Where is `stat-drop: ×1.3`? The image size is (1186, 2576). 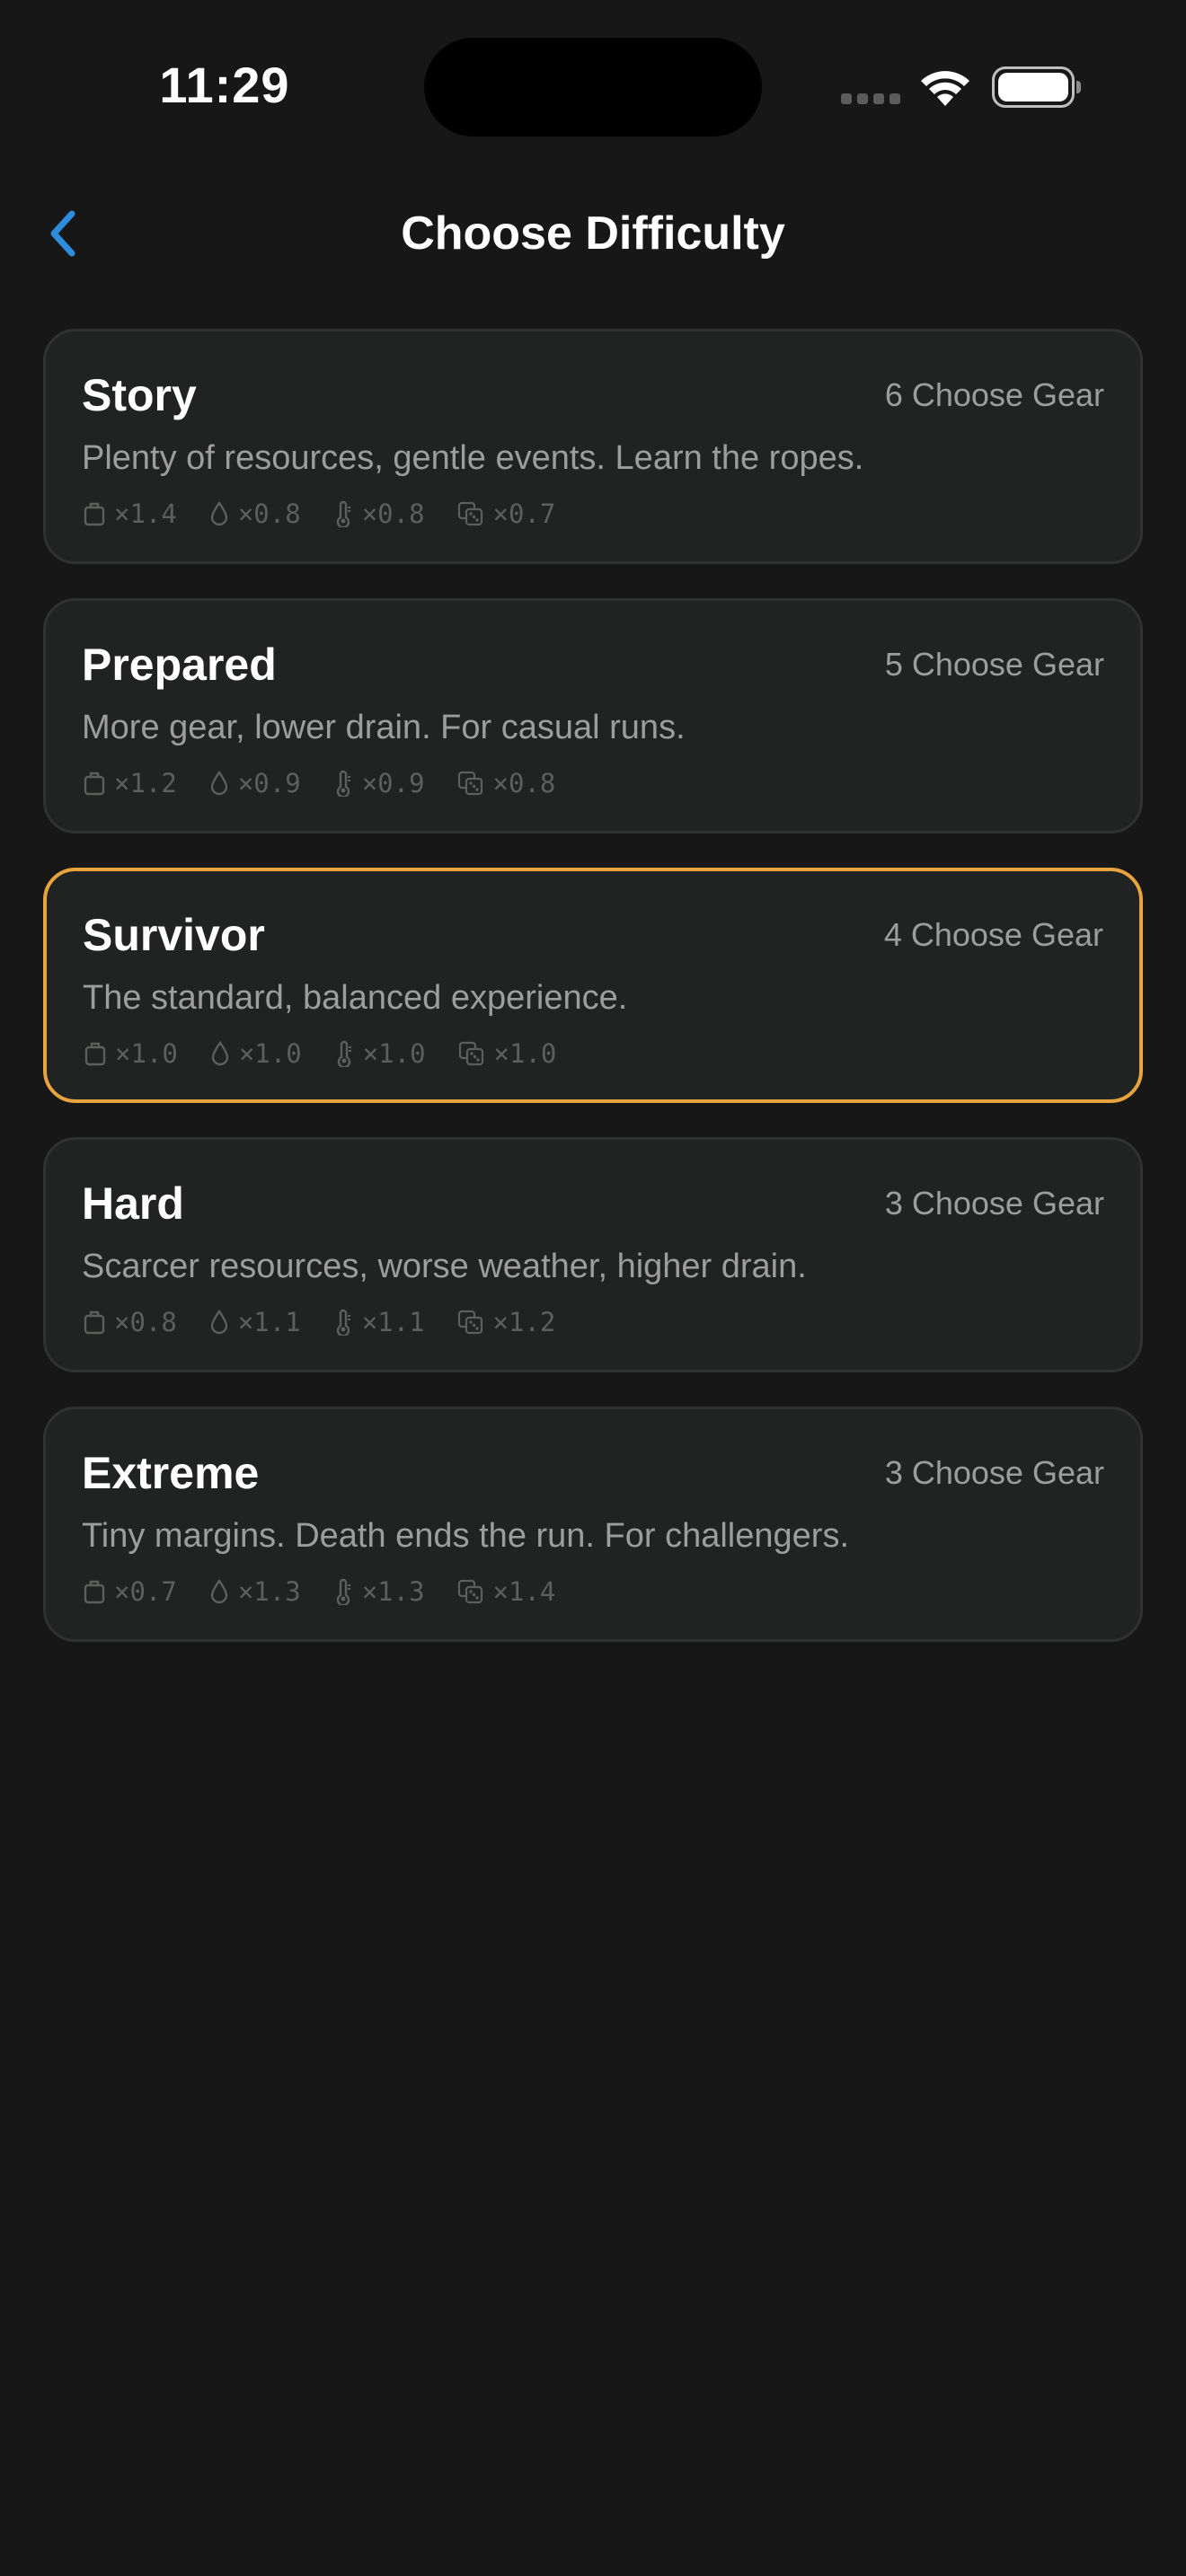 stat-drop: ×1.3 is located at coordinates (255, 1591).